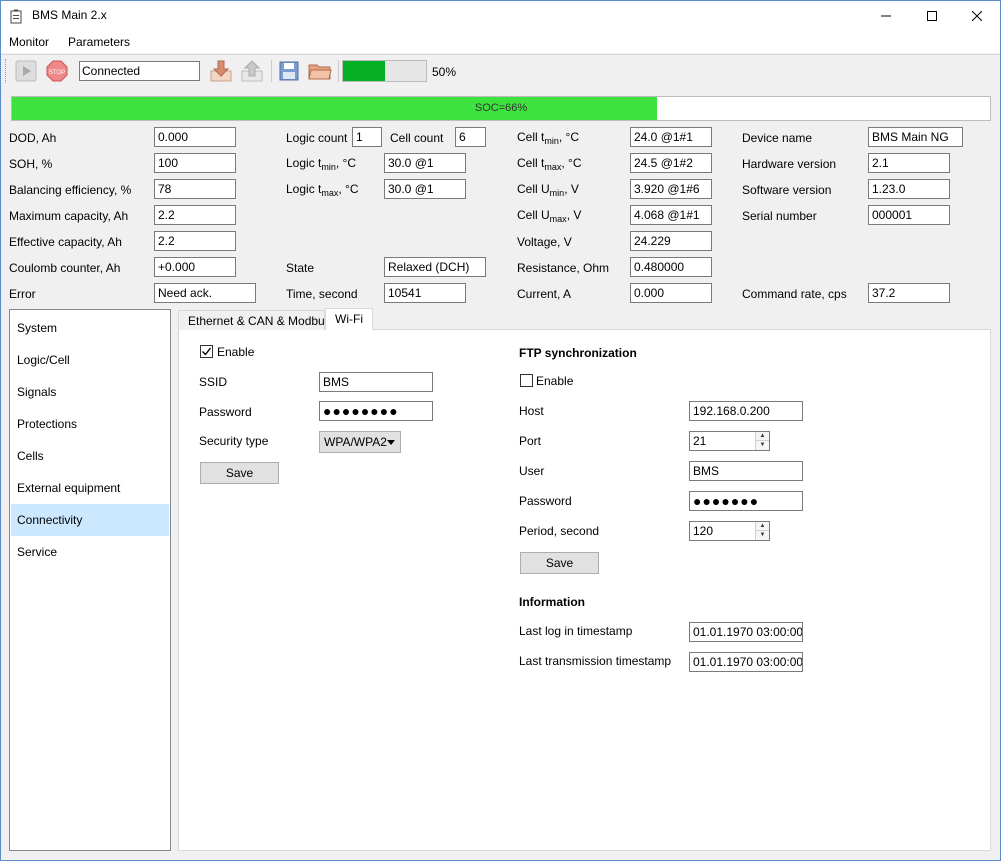  Describe the element at coordinates (703, 531) in the screenshot. I see `period-value: 120` at that location.